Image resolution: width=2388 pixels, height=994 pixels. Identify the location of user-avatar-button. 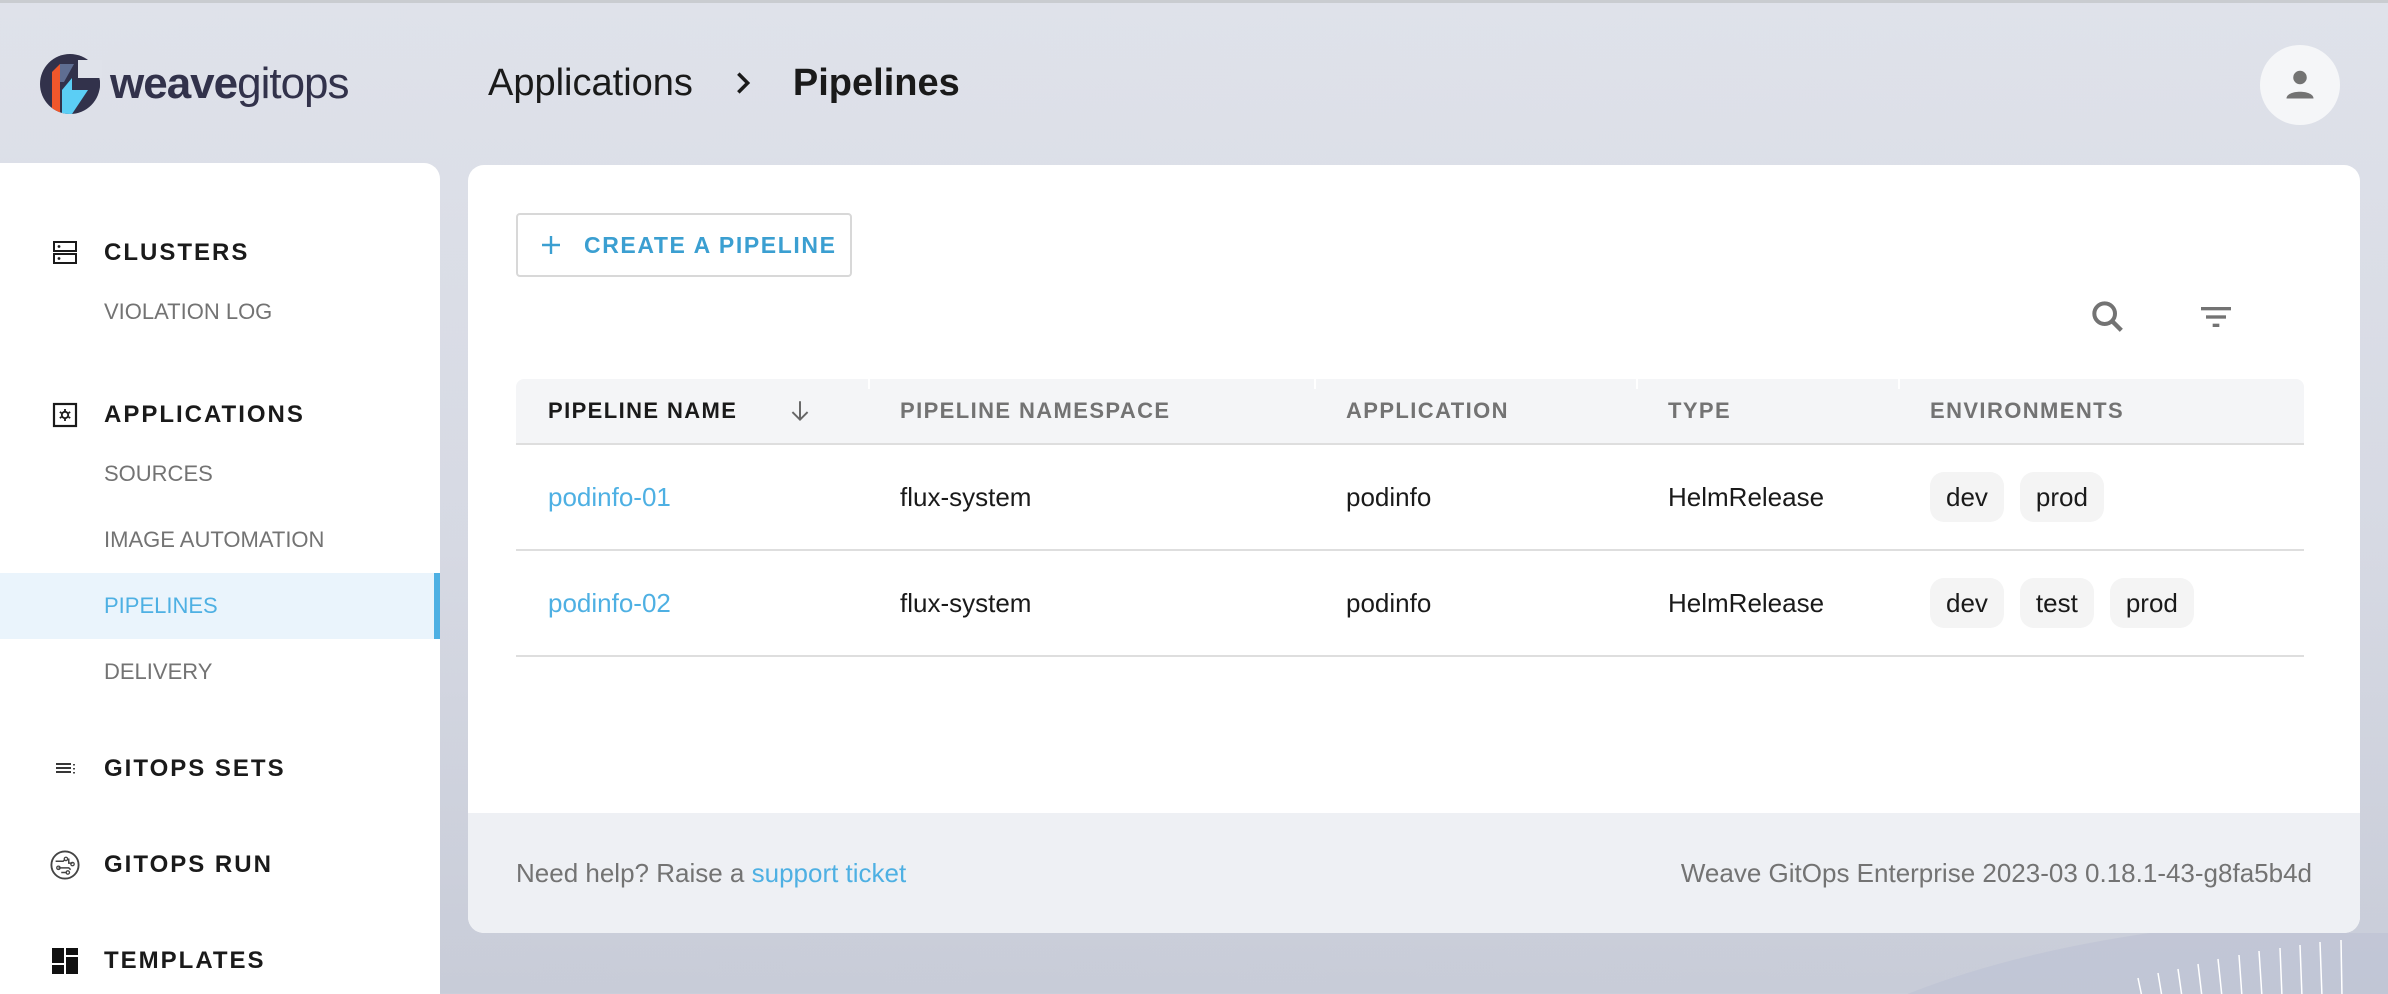
(2300, 85).